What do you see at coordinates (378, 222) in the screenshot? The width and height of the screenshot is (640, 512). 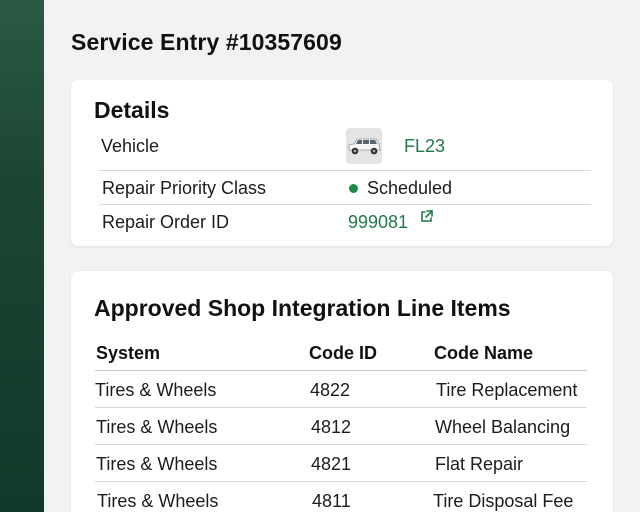 I see `repair-order-link: 999081` at bounding box center [378, 222].